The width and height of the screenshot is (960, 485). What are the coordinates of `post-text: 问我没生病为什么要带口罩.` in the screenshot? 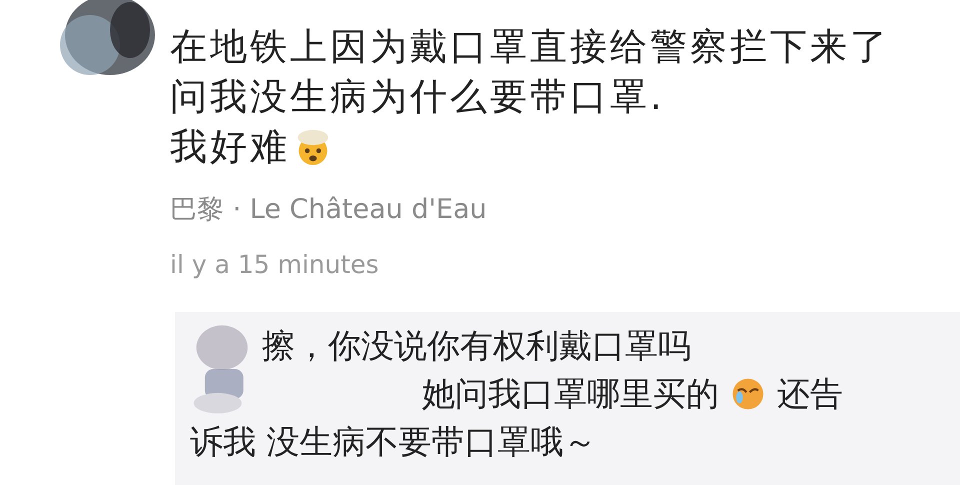 It's located at (418, 97).